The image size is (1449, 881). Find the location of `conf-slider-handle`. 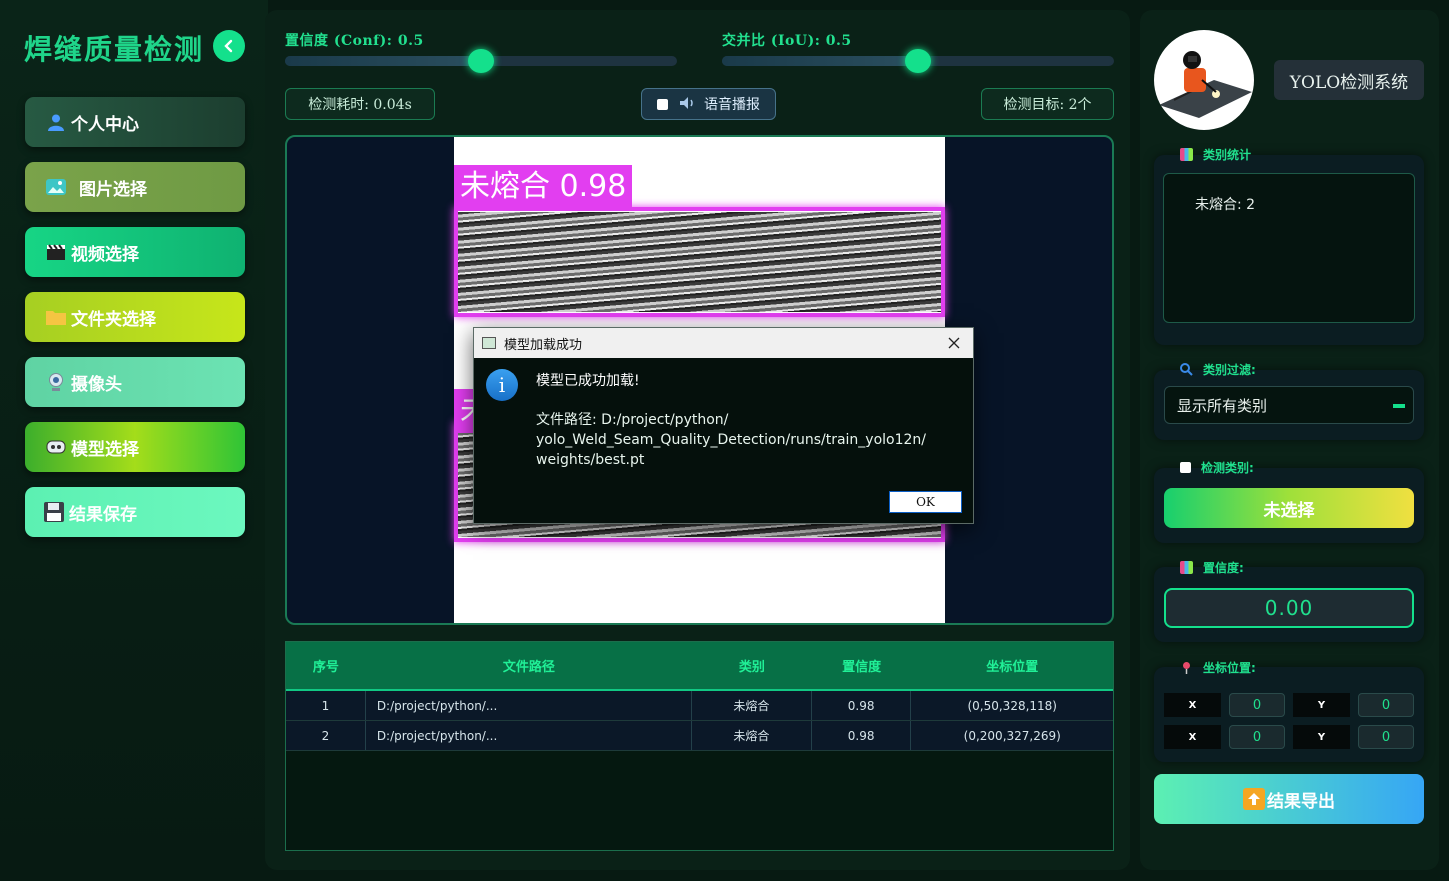

conf-slider-handle is located at coordinates (481, 61).